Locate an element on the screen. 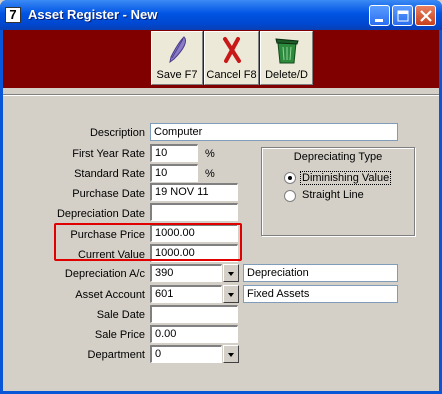 The height and width of the screenshot is (394, 442). sale-price-label: Sale Price is located at coordinates (119, 335).